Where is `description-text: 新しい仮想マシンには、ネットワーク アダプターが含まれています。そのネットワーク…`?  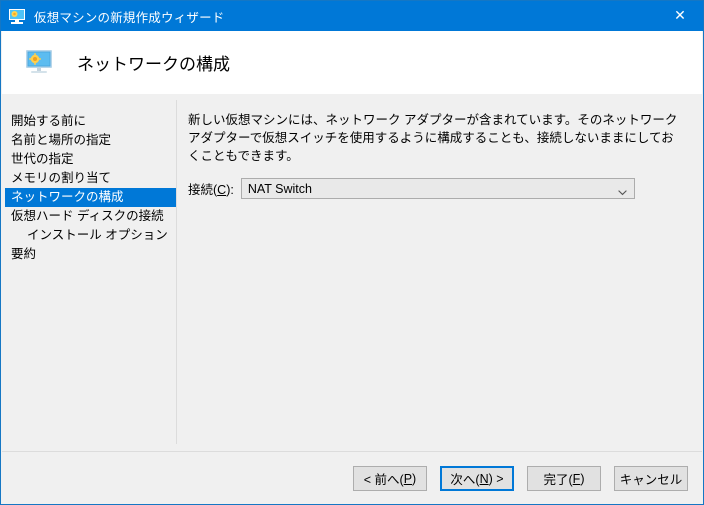 description-text: 新しい仮想マシンには、ネットワーク アダプターが含まれています。そのネットワーク… is located at coordinates (433, 138).